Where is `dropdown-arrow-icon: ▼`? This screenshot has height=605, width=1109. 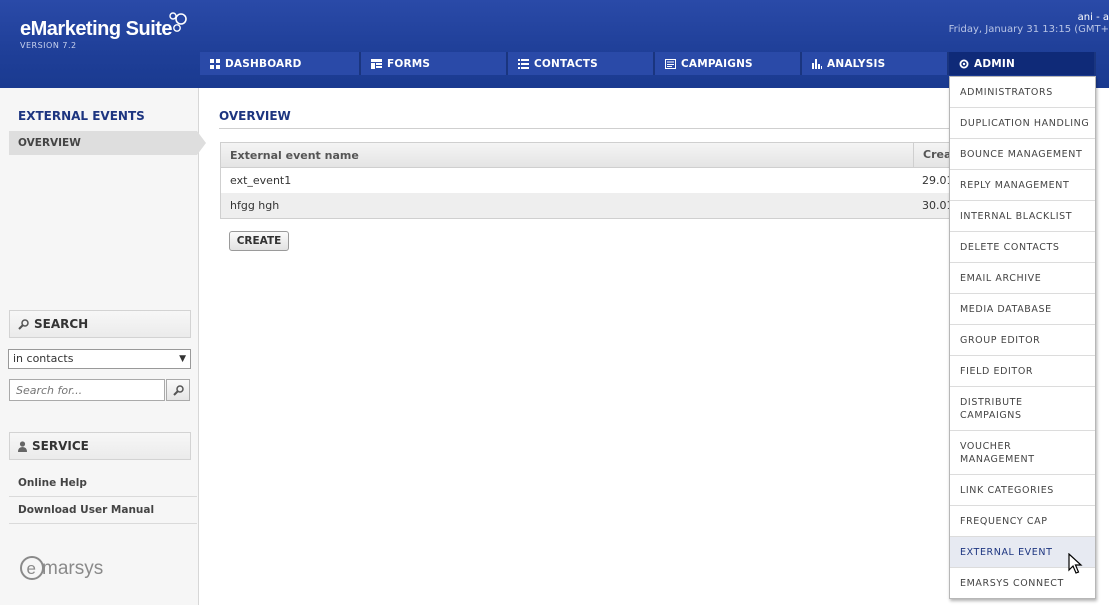 dropdown-arrow-icon: ▼ is located at coordinates (182, 359).